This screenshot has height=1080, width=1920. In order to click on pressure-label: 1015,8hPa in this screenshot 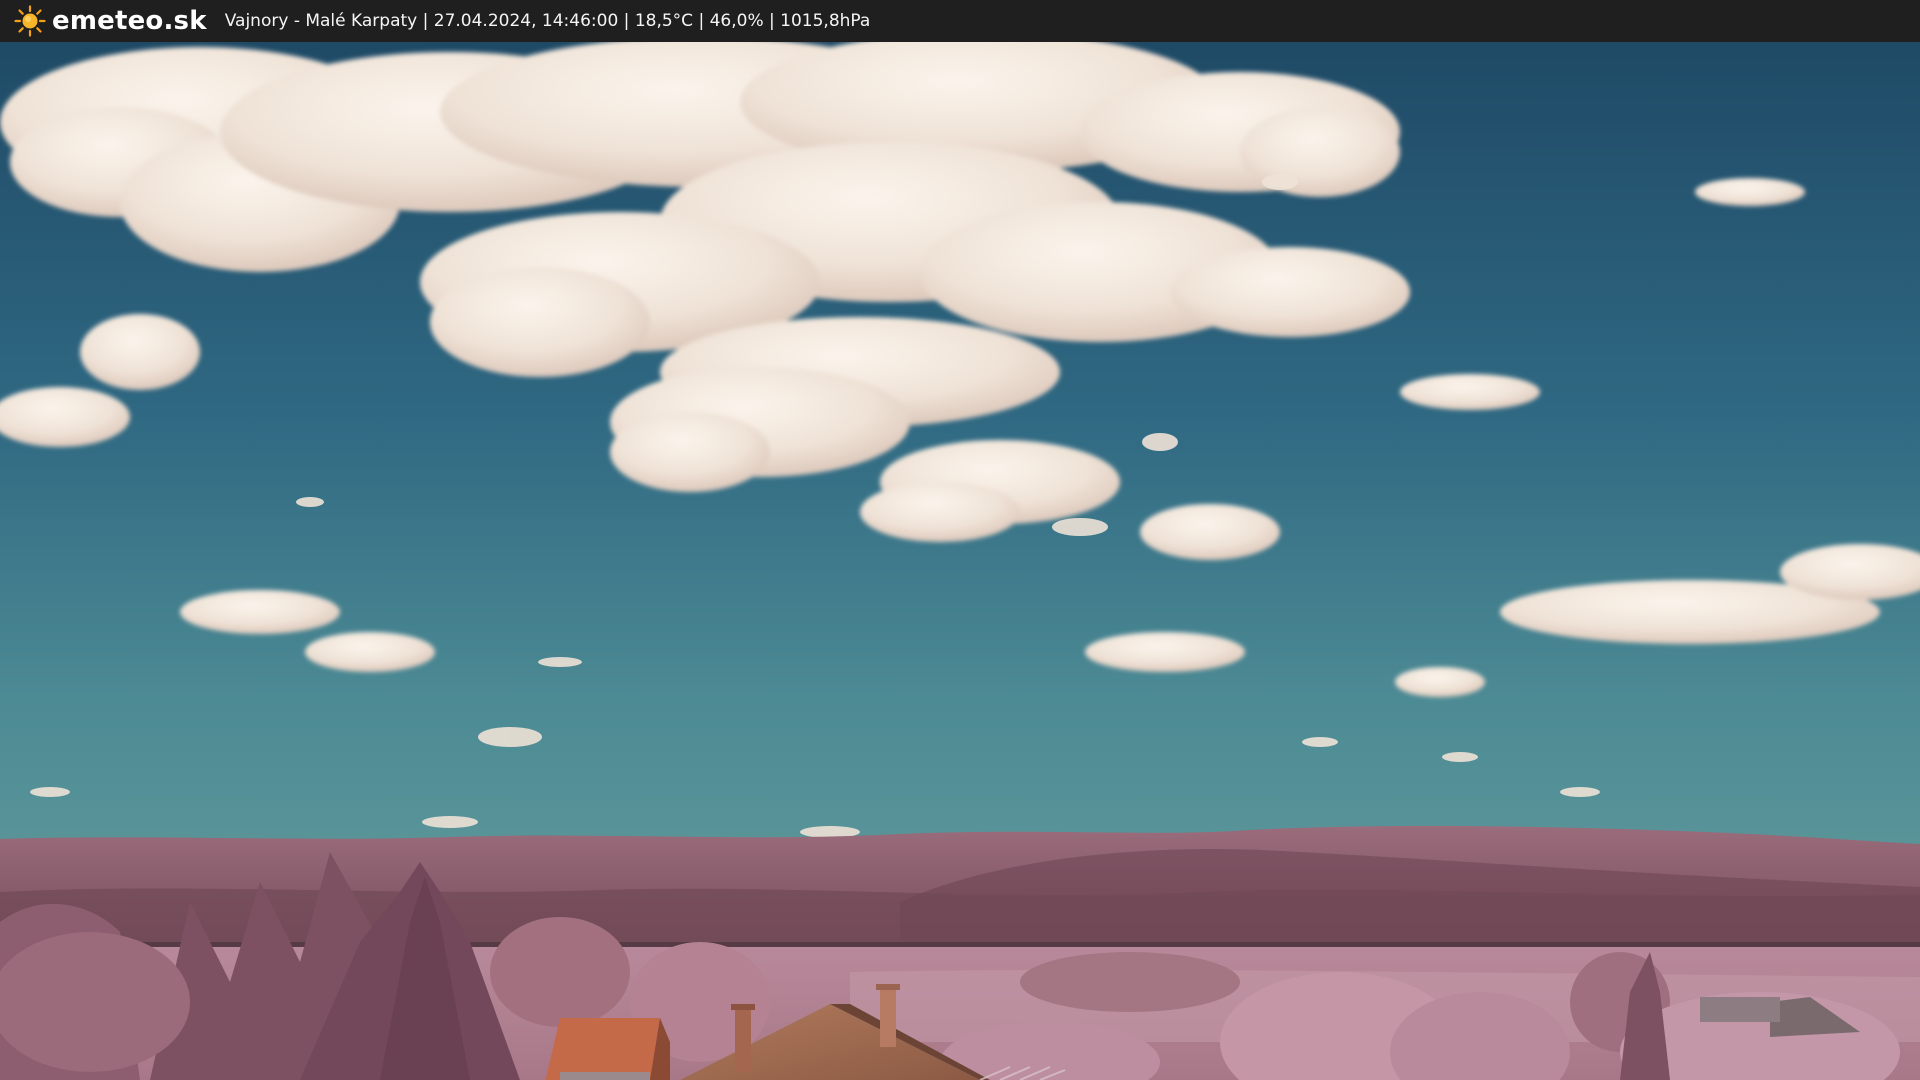, I will do `click(825, 21)`.